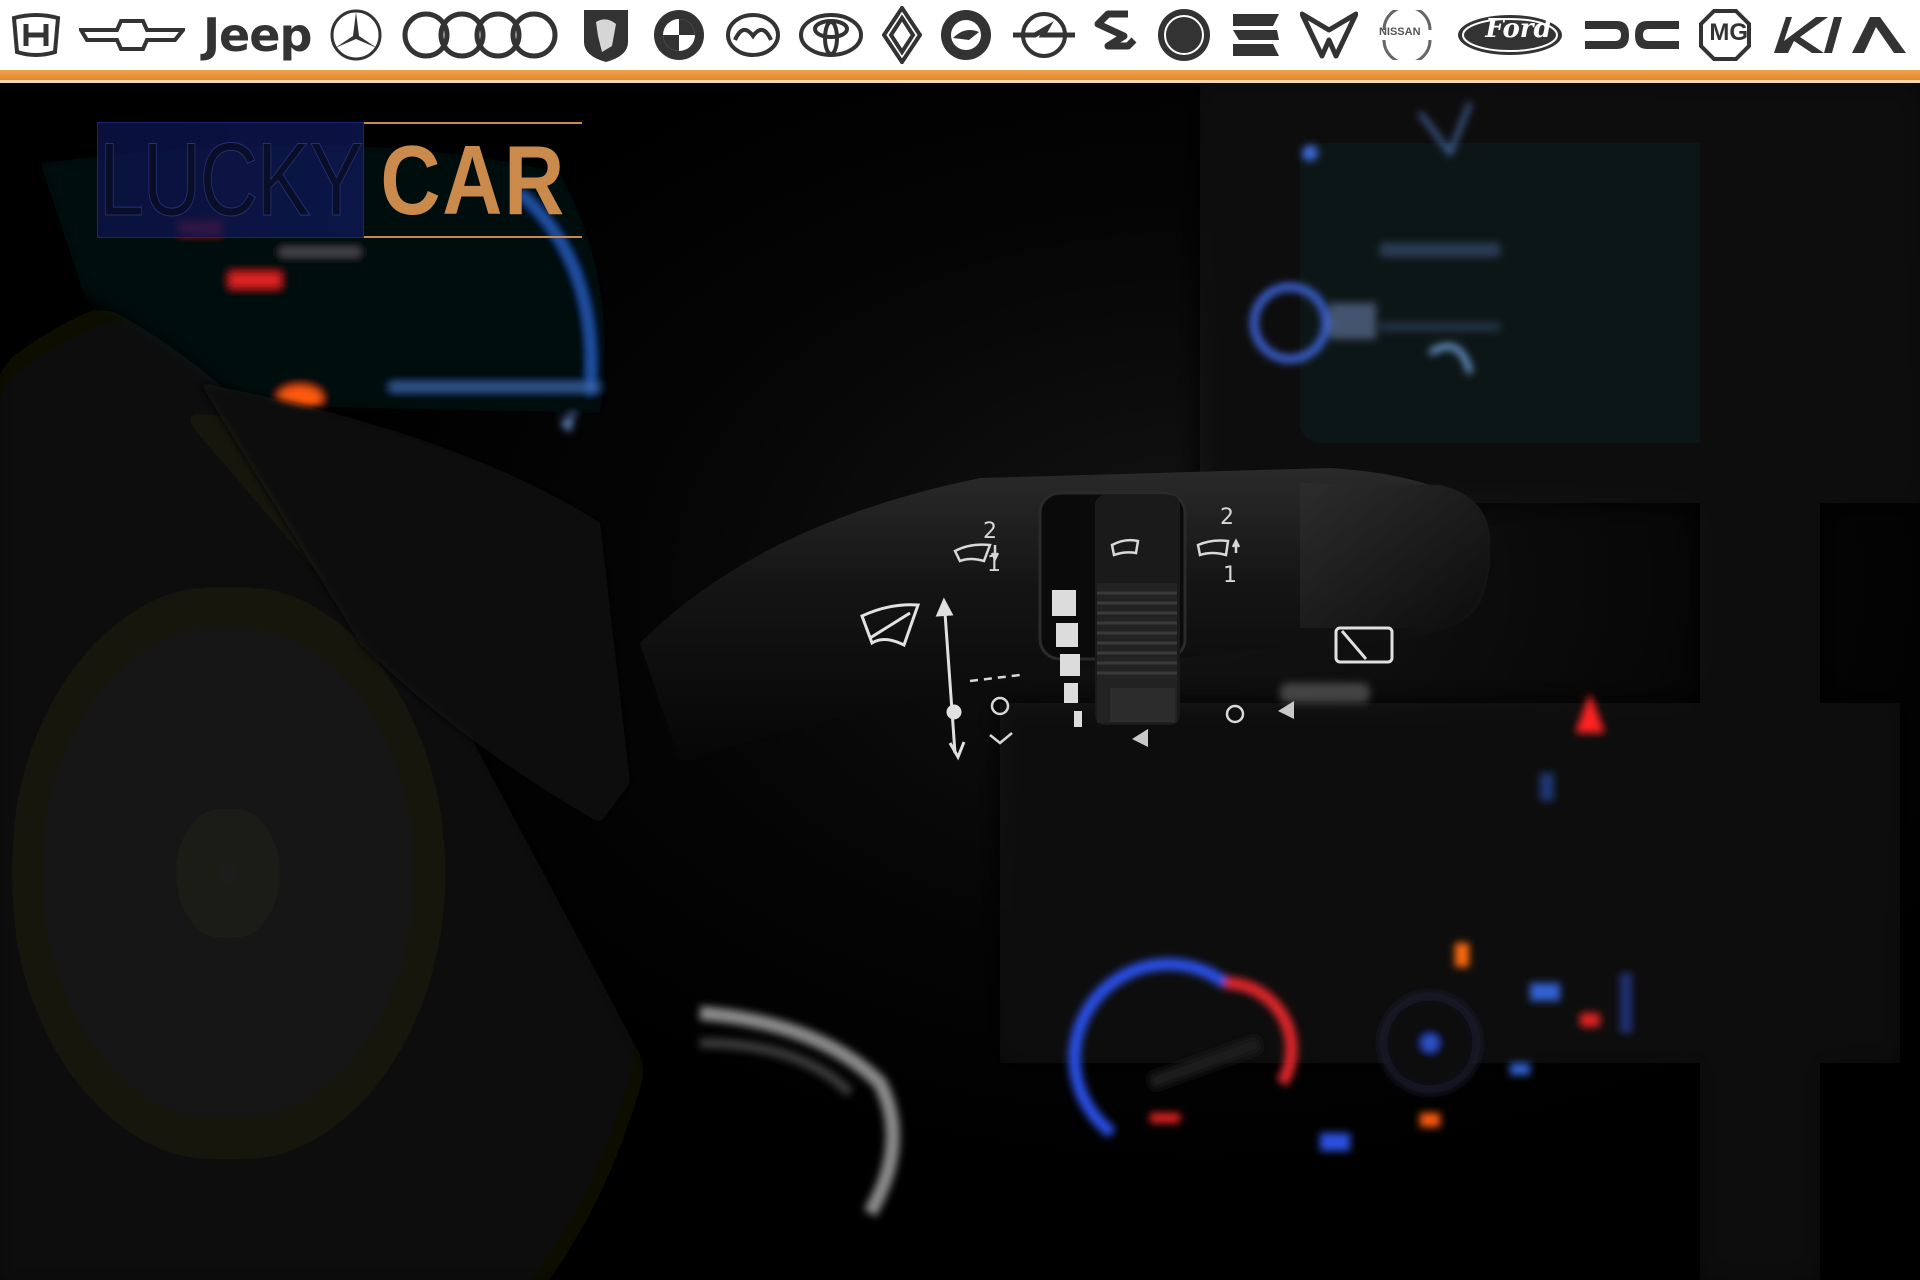 This screenshot has height=1280, width=1920. I want to click on honda-icon, so click(36, 35).